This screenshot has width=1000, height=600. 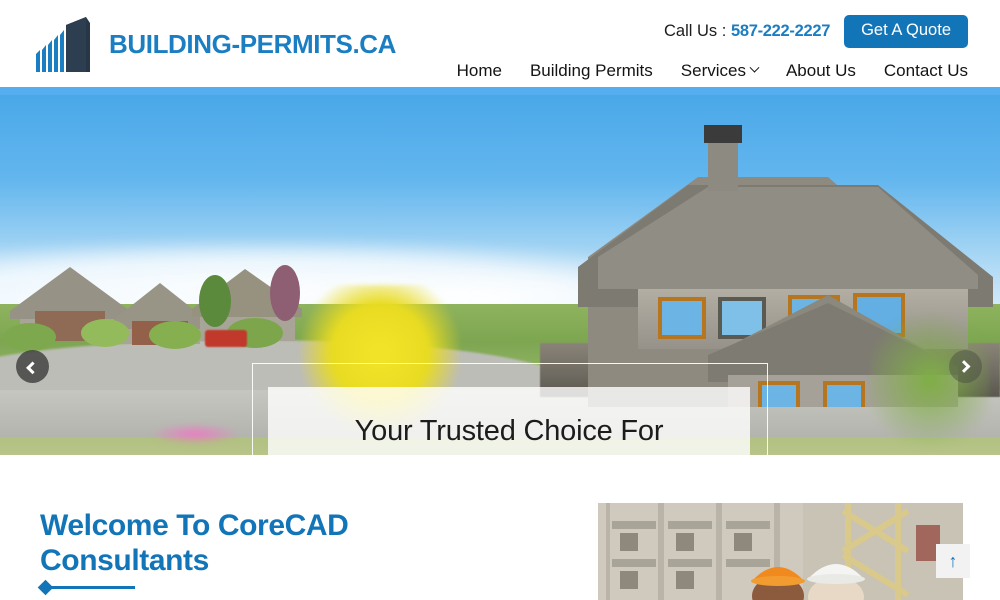 I want to click on heading-underline-decoration, so click(x=86, y=587).